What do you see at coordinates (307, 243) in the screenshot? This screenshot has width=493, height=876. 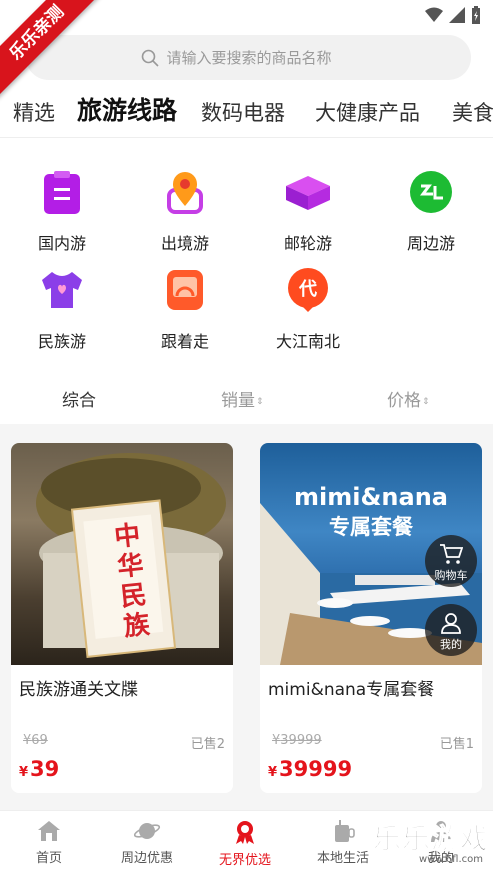 I see `category-label: 邮轮游` at bounding box center [307, 243].